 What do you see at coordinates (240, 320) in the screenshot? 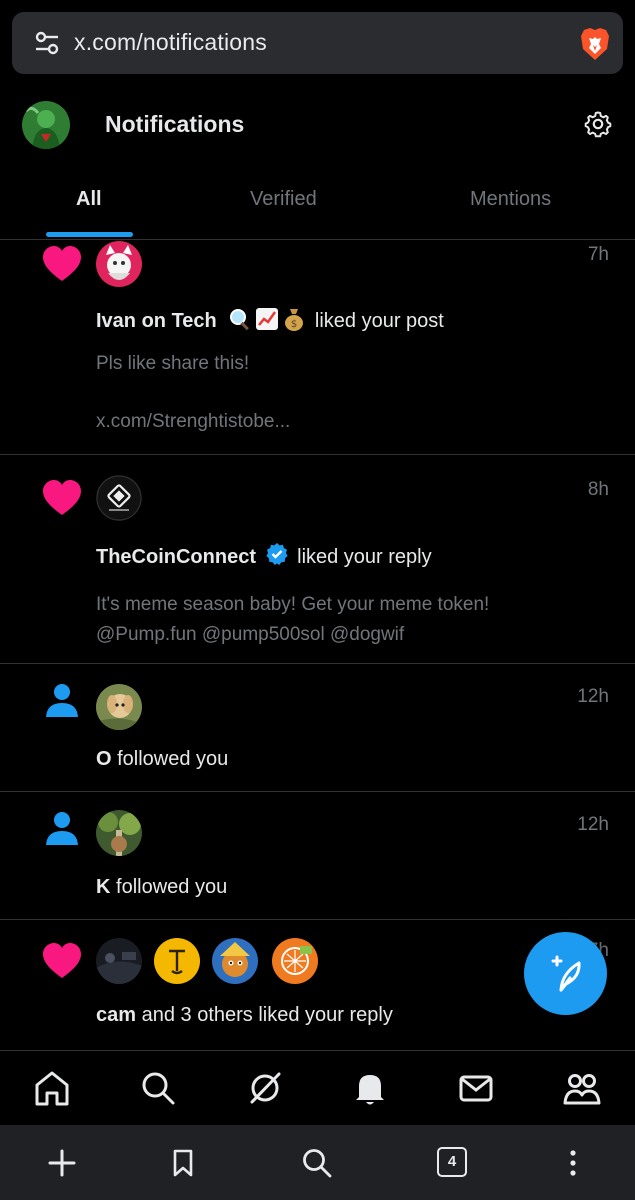
I see `magnifier-emoji-icon` at bounding box center [240, 320].